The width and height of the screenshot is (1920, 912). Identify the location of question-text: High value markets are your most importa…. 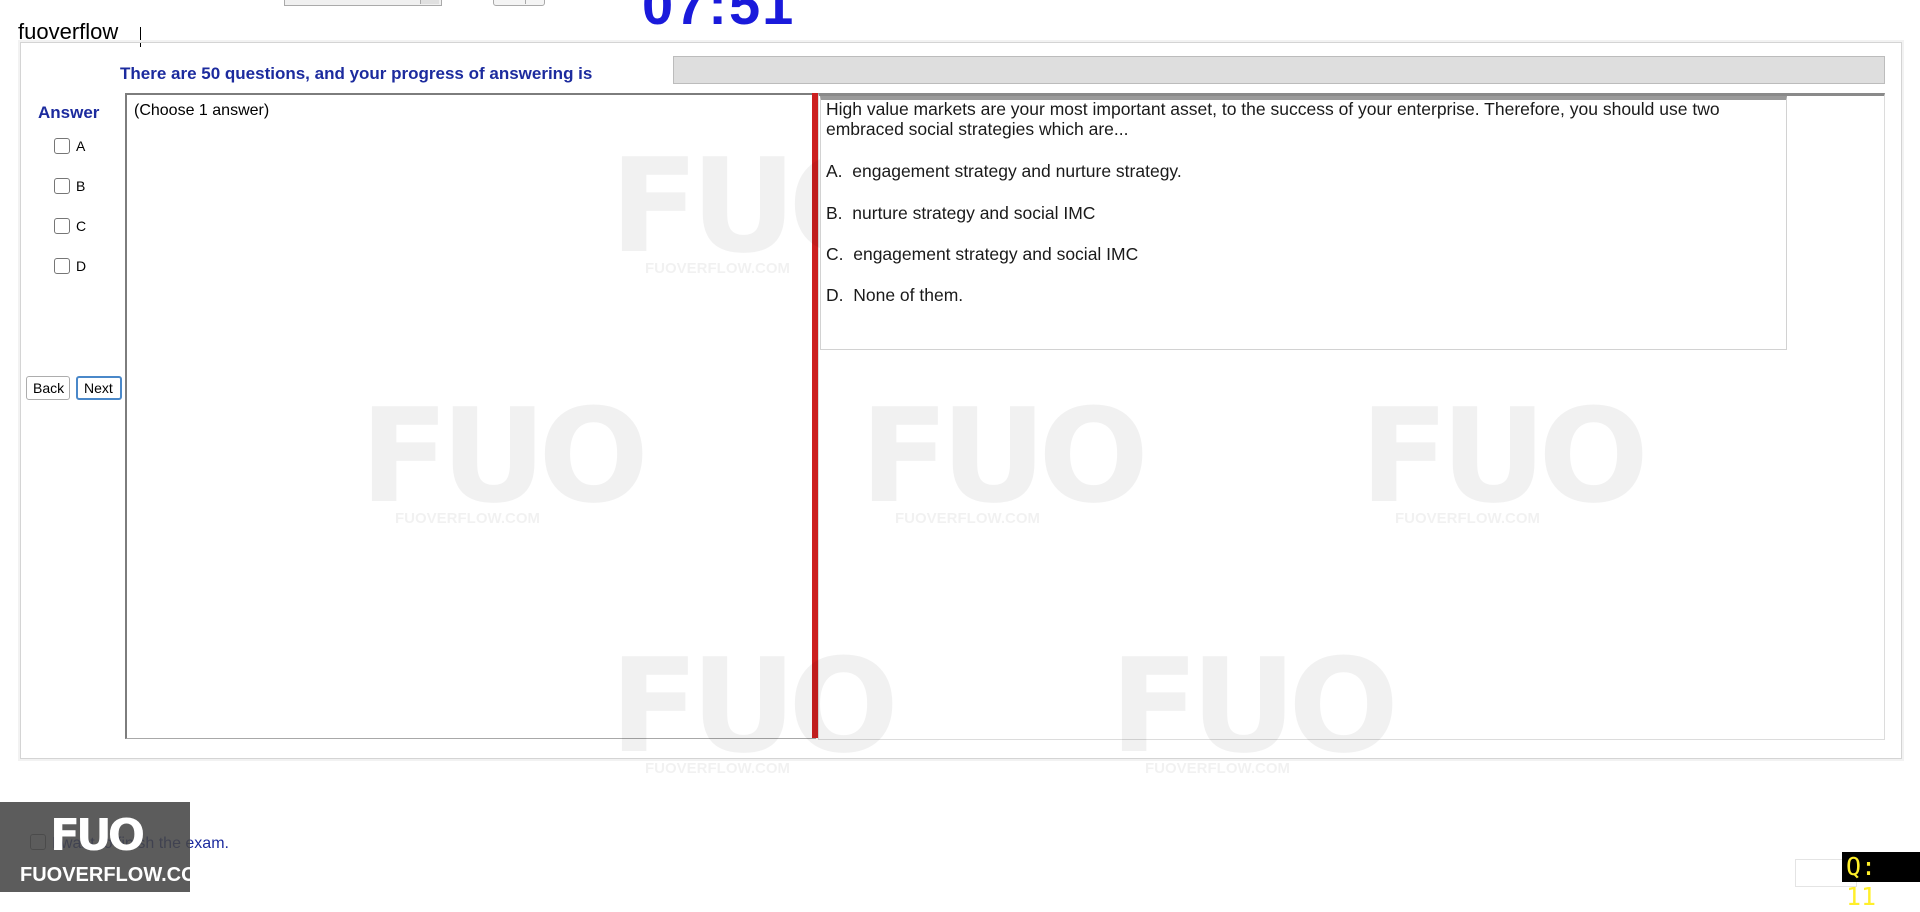
(1273, 119).